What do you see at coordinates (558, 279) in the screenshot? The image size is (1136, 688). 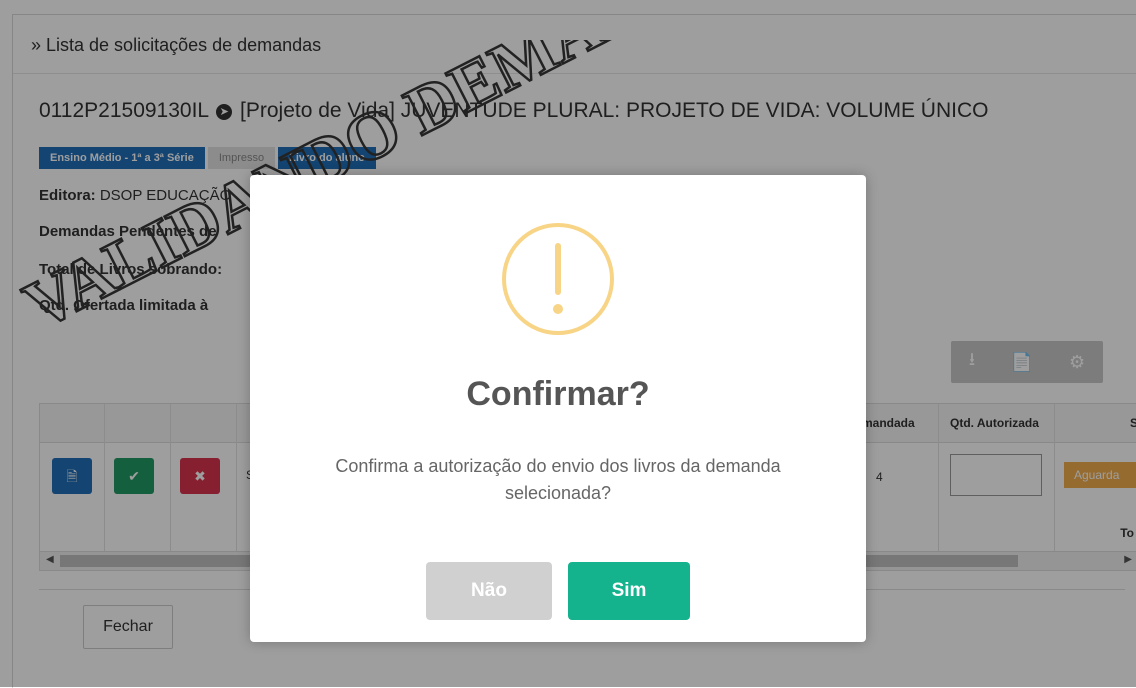 I see `warning-icon` at bounding box center [558, 279].